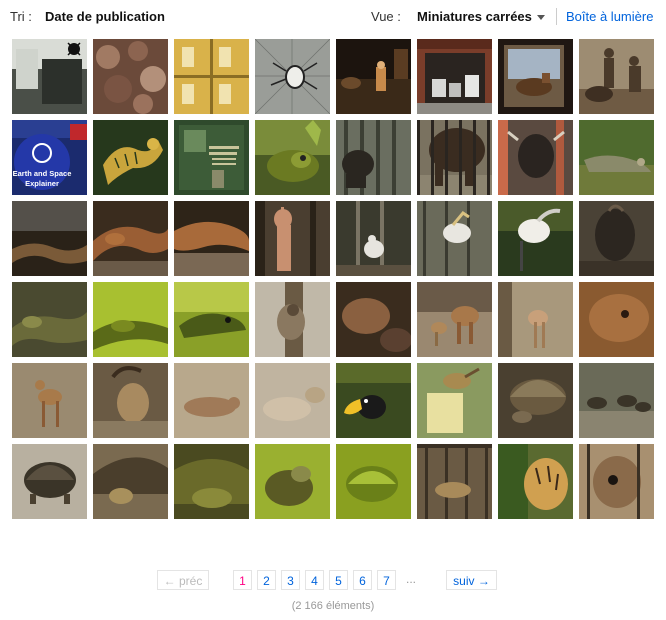  What do you see at coordinates (242, 580) in the screenshot?
I see `page-1-button: 1` at bounding box center [242, 580].